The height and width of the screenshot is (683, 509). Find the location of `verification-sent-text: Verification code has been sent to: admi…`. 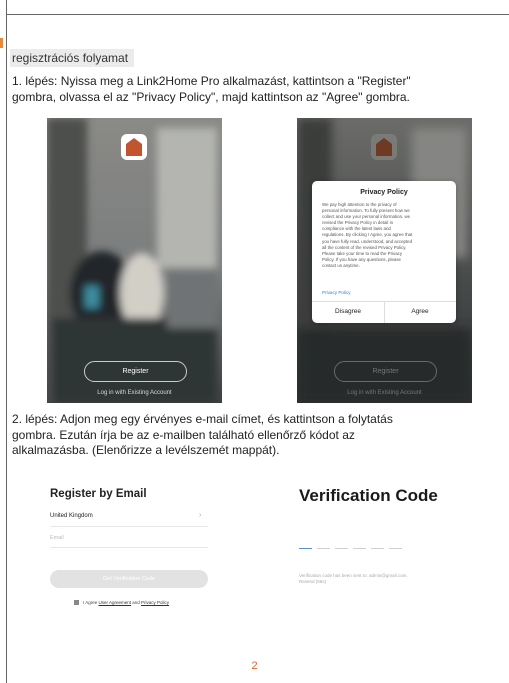

verification-sent-text: Verification code has been sent to: admi… is located at coordinates (379, 579).